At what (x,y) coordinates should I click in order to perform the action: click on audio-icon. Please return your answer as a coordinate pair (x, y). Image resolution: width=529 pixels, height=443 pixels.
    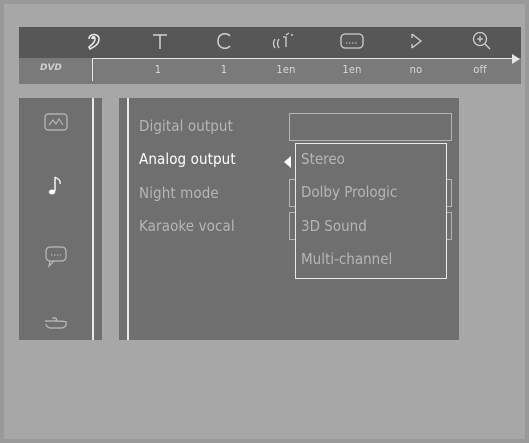
    Looking at the image, I should click on (282, 41).